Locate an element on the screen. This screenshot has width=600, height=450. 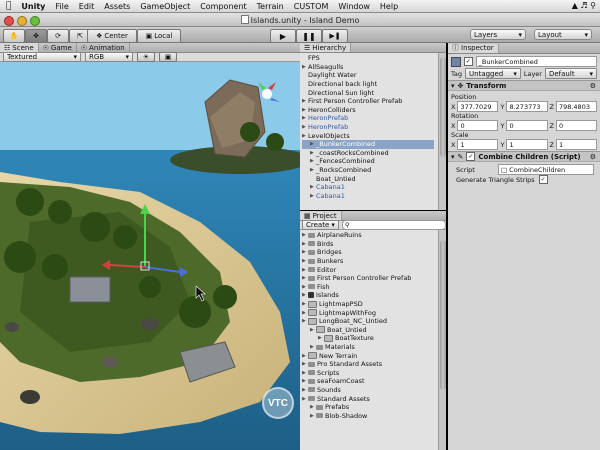
hierarchy-row: ▶ AllSeagulls is located at coordinates (368, 67).